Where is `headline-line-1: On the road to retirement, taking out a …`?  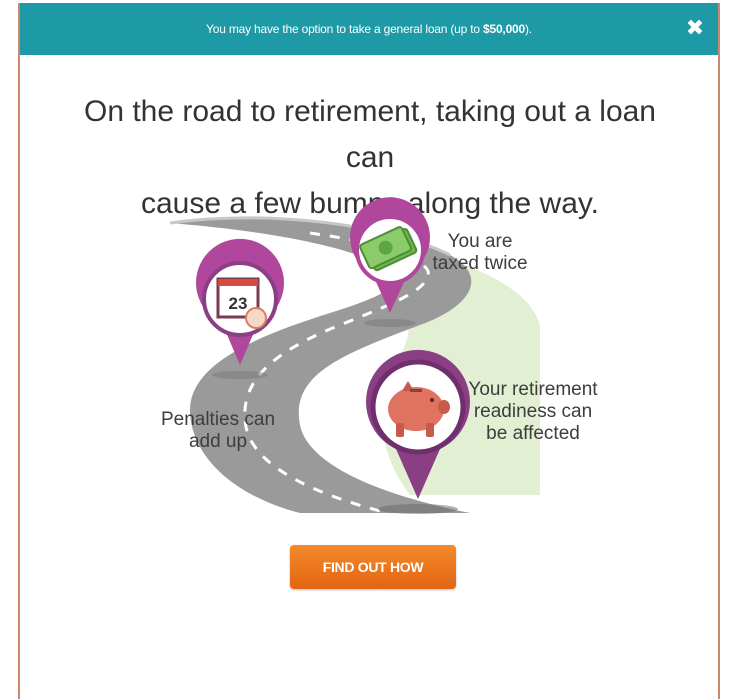 headline-line-1: On the road to retirement, taking out a … is located at coordinates (369, 134).